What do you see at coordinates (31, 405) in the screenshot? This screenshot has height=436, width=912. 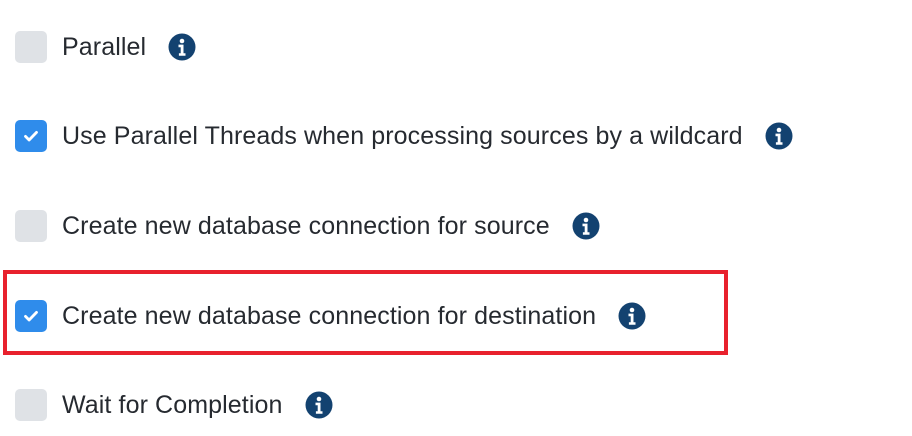 I see `wait-for-completion-checkbox` at bounding box center [31, 405].